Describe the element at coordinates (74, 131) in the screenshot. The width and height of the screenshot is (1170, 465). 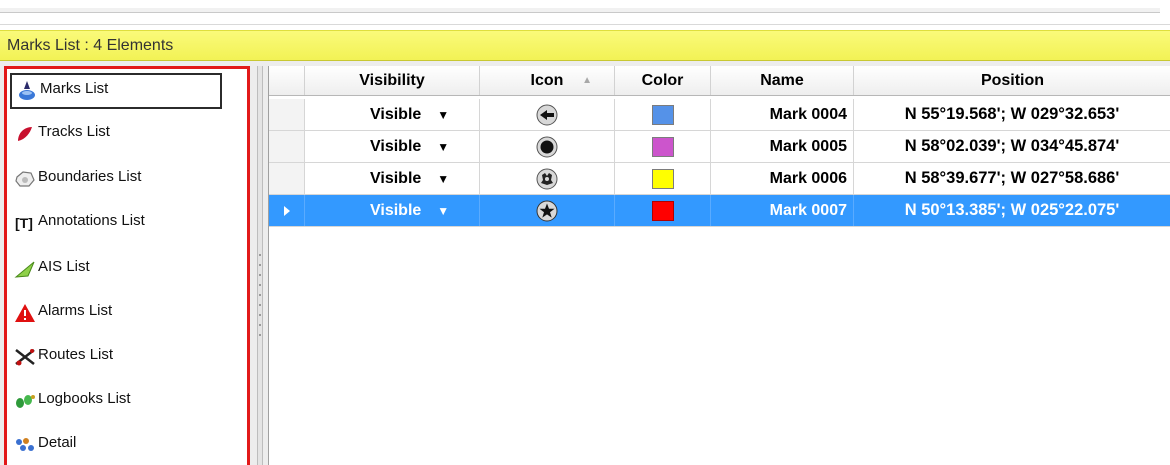
I see `sidebar-item-label: Tracks List` at that location.